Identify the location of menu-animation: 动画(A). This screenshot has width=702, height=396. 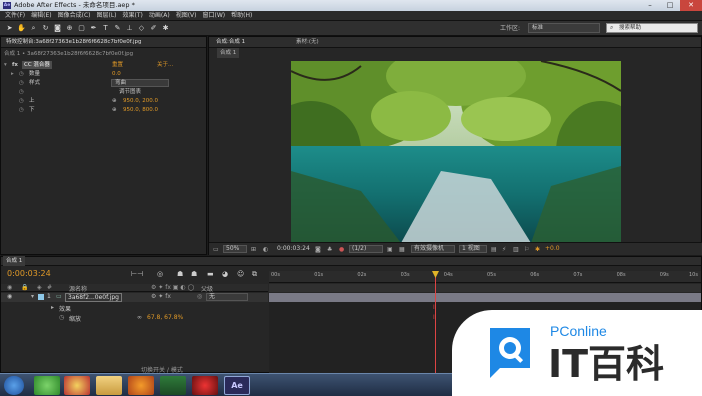
(159, 15).